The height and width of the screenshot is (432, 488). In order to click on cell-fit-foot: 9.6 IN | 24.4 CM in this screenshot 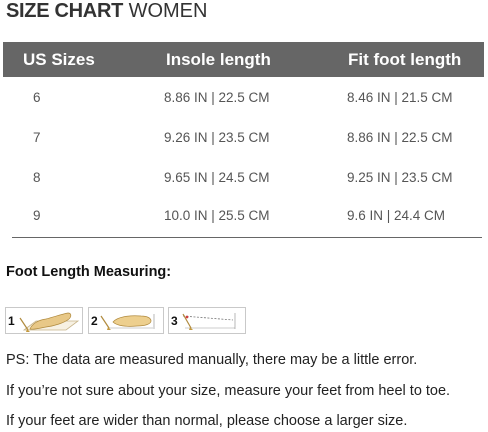, I will do `click(396, 215)`.